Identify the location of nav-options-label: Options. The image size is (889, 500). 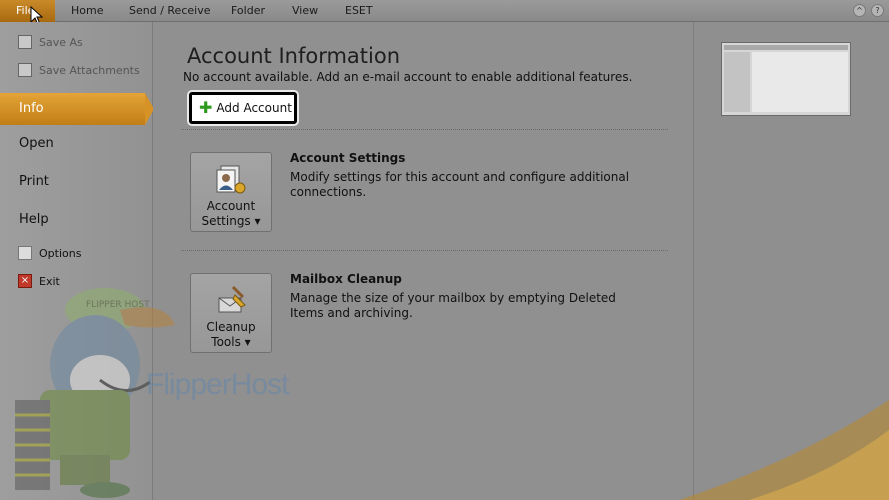
(60, 253).